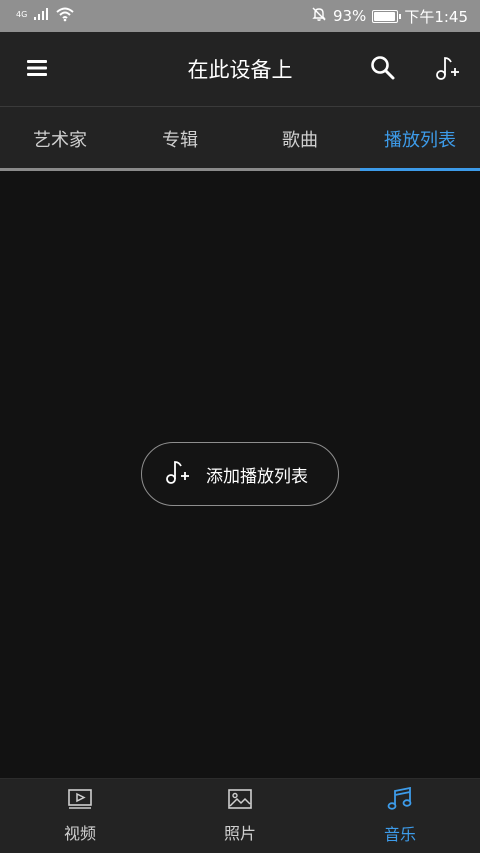 The image size is (480, 853). I want to click on tab-songs: 歌曲, so click(300, 139).